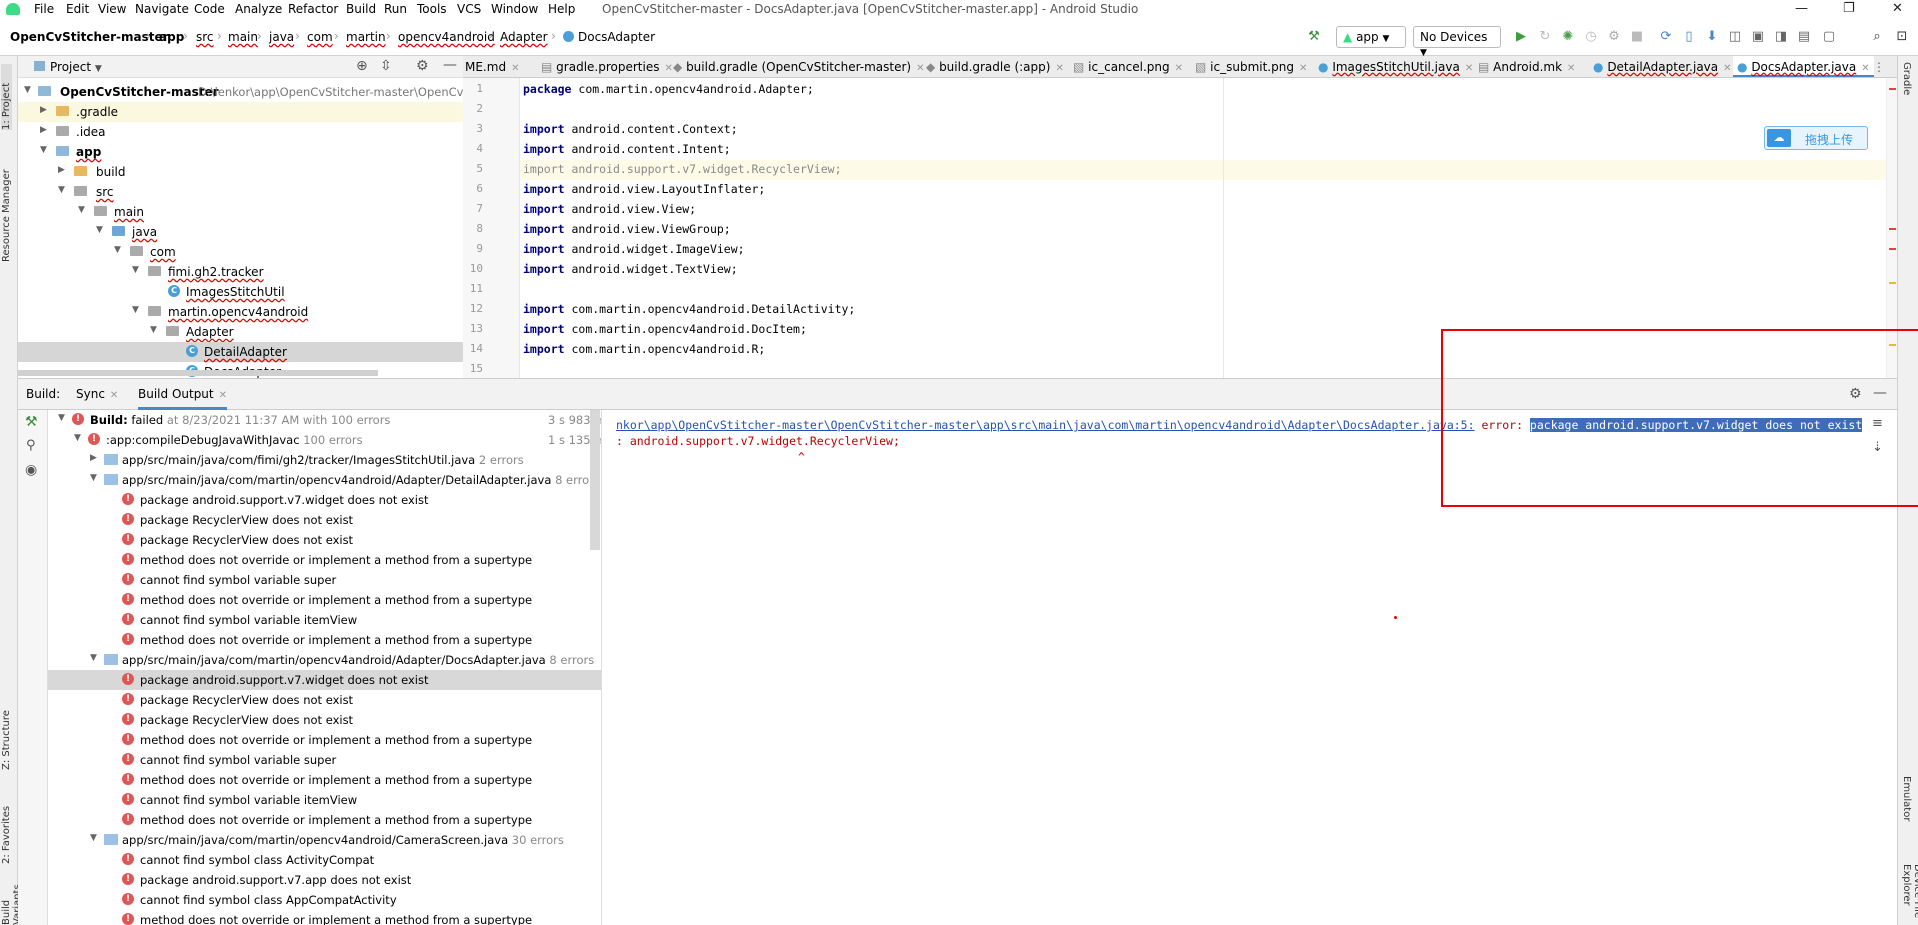 This screenshot has height=925, width=1918. What do you see at coordinates (1849, 8) in the screenshot?
I see `maximize-icon: ❐` at bounding box center [1849, 8].